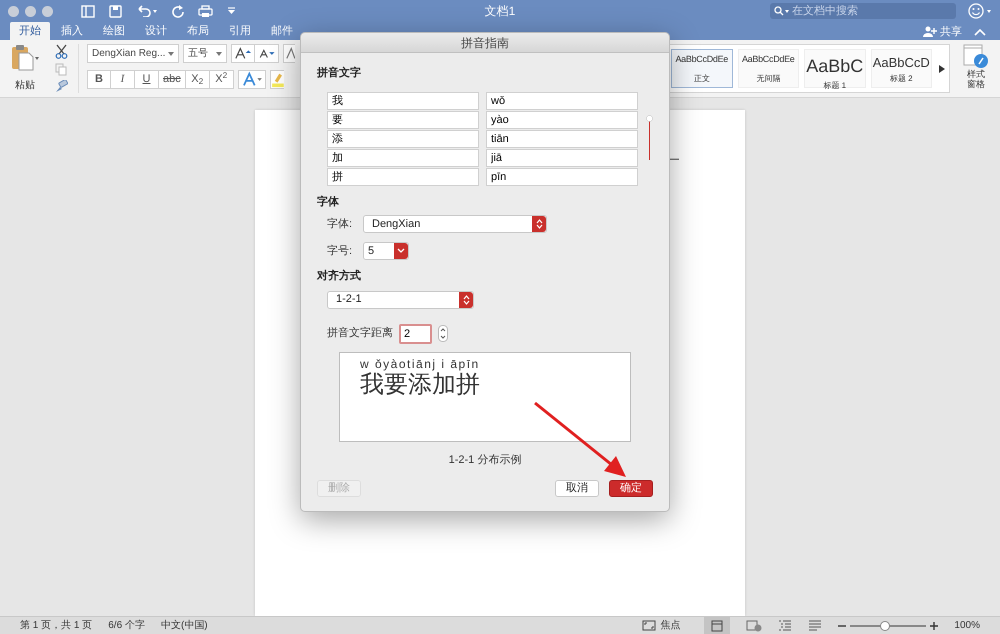  What do you see at coordinates (976, 57) in the screenshot?
I see `styles-pane-icon` at bounding box center [976, 57].